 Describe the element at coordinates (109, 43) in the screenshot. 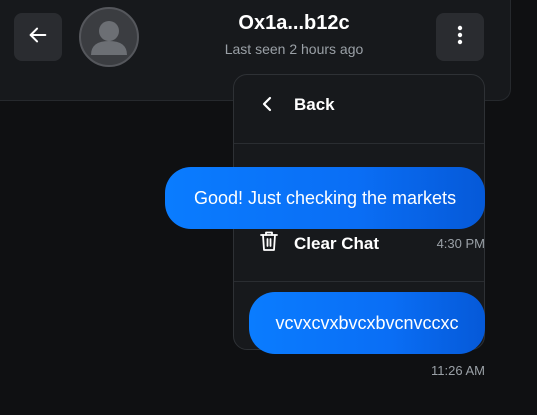

I see `user-placeholder-icon` at that location.